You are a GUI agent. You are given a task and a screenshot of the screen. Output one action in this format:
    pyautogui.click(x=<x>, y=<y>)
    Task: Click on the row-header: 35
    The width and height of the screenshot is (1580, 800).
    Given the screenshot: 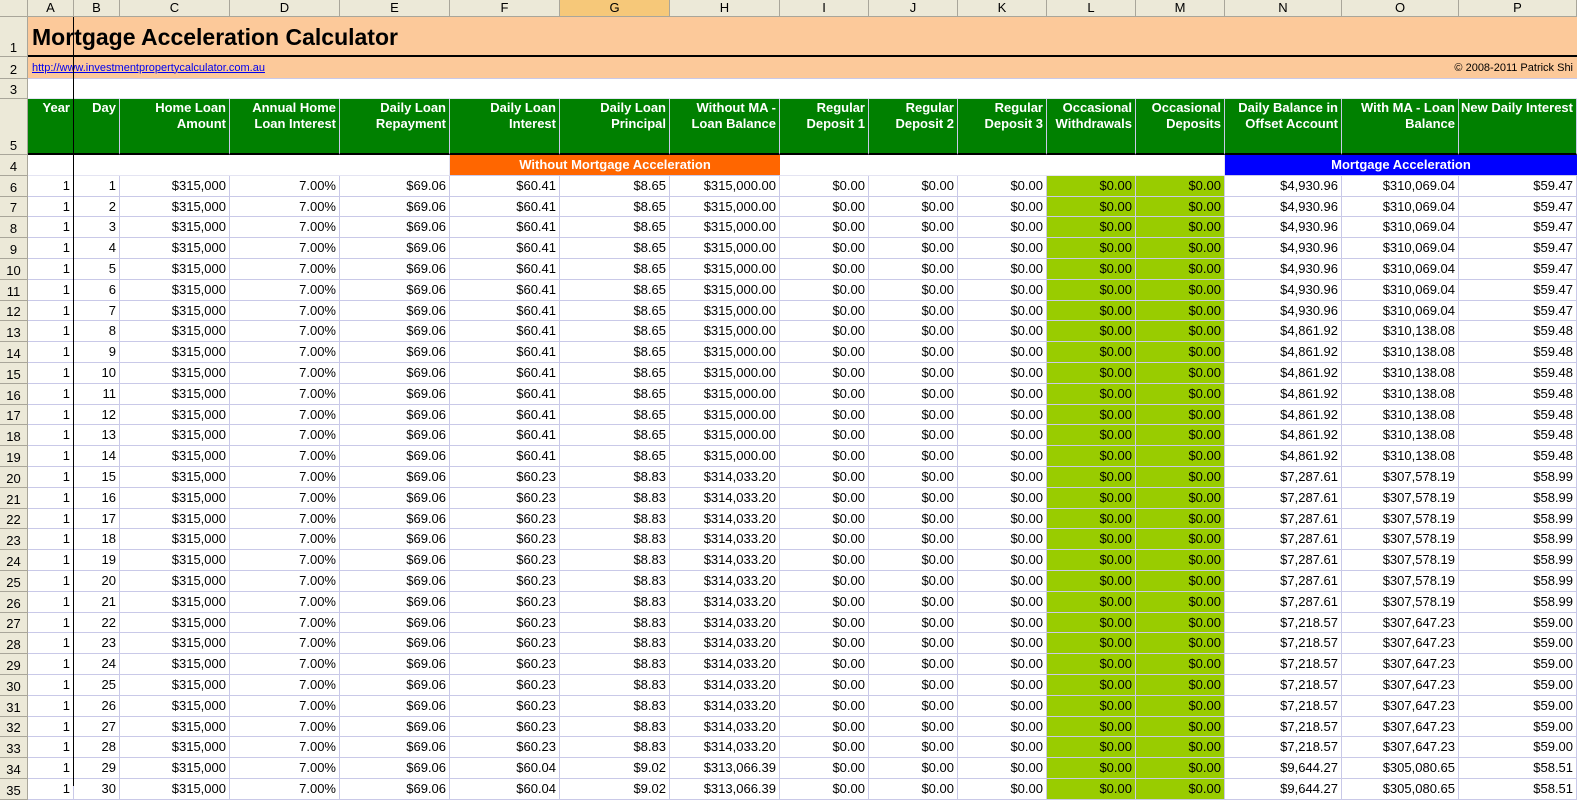 What is the action you would take?
    pyautogui.click(x=14, y=789)
    